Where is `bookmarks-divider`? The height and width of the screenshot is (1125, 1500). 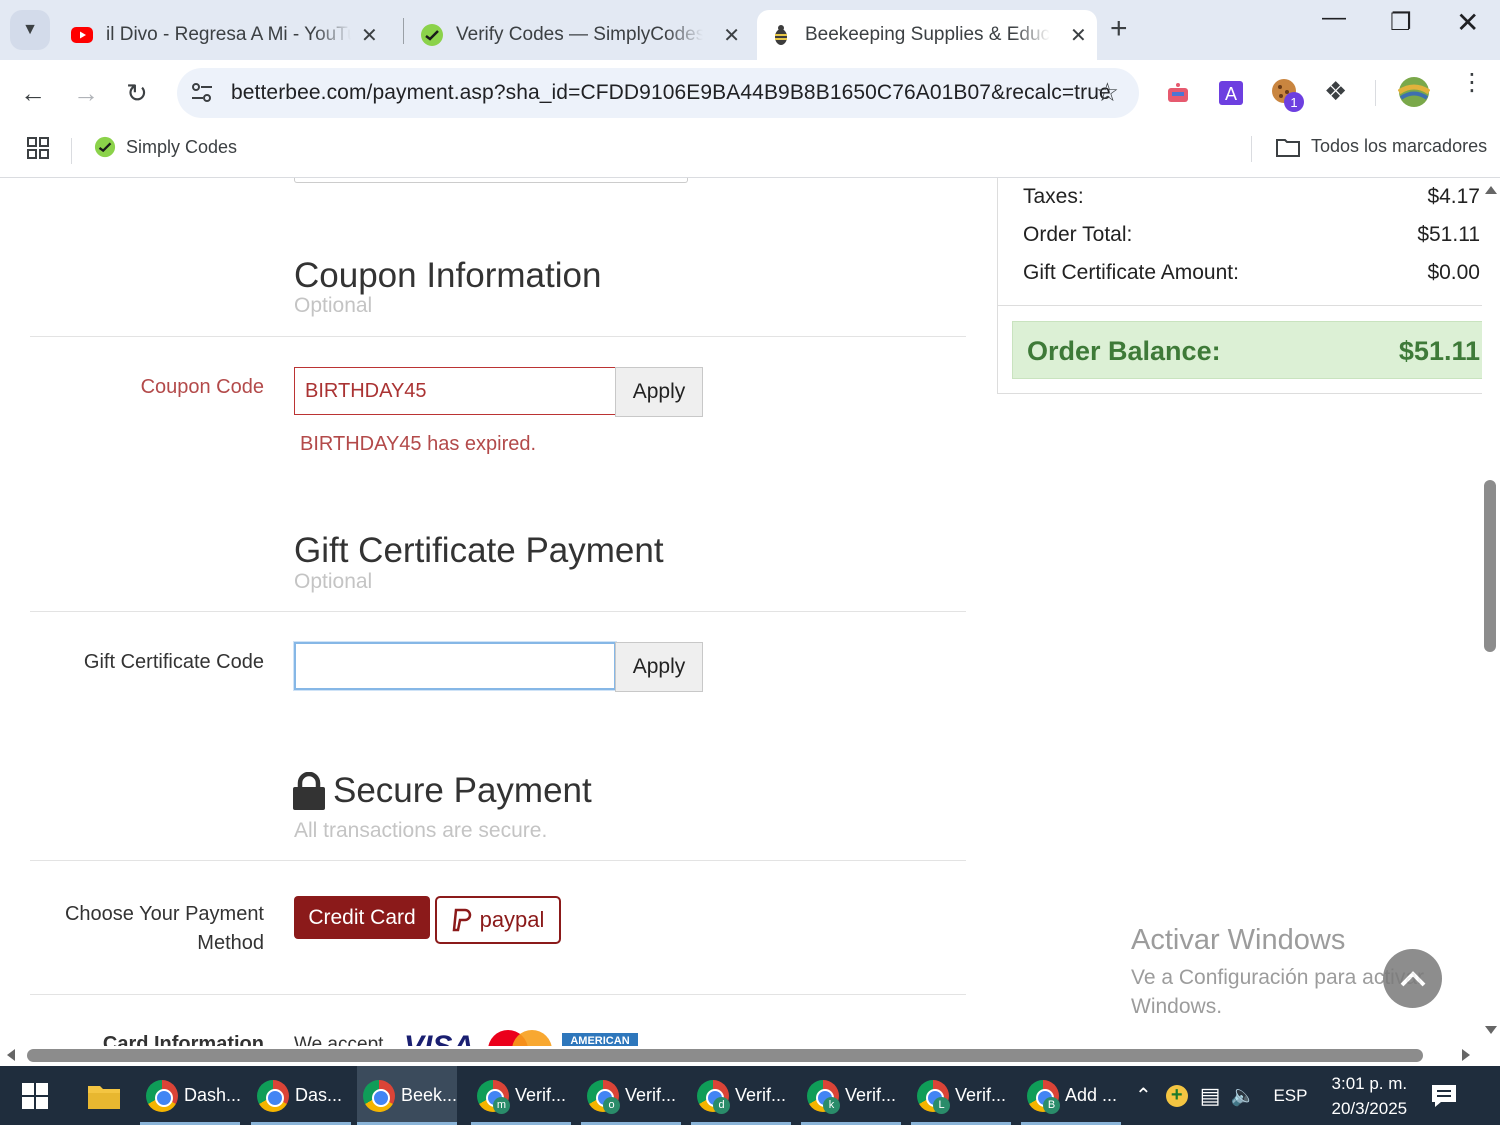
bookmarks-divider is located at coordinates (1251, 149).